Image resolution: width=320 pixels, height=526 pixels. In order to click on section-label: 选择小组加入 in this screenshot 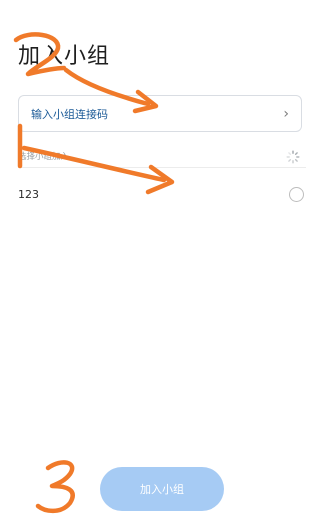, I will do `click(44, 157)`.